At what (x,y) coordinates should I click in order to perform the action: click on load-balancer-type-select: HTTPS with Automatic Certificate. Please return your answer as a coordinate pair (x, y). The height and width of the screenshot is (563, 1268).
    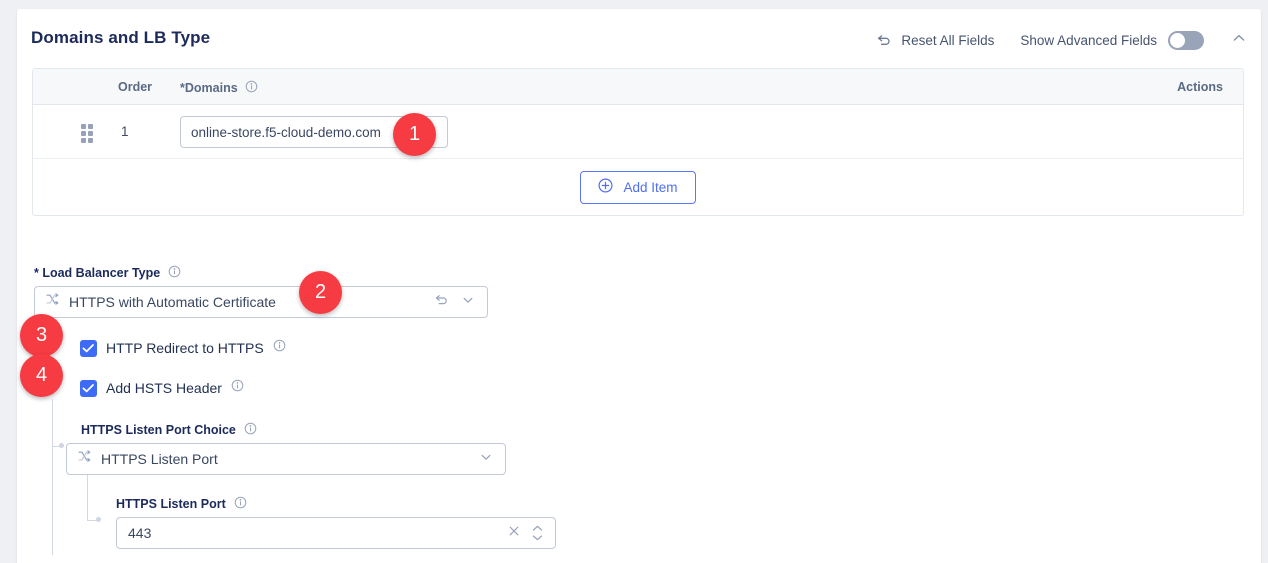
    Looking at the image, I should click on (261, 302).